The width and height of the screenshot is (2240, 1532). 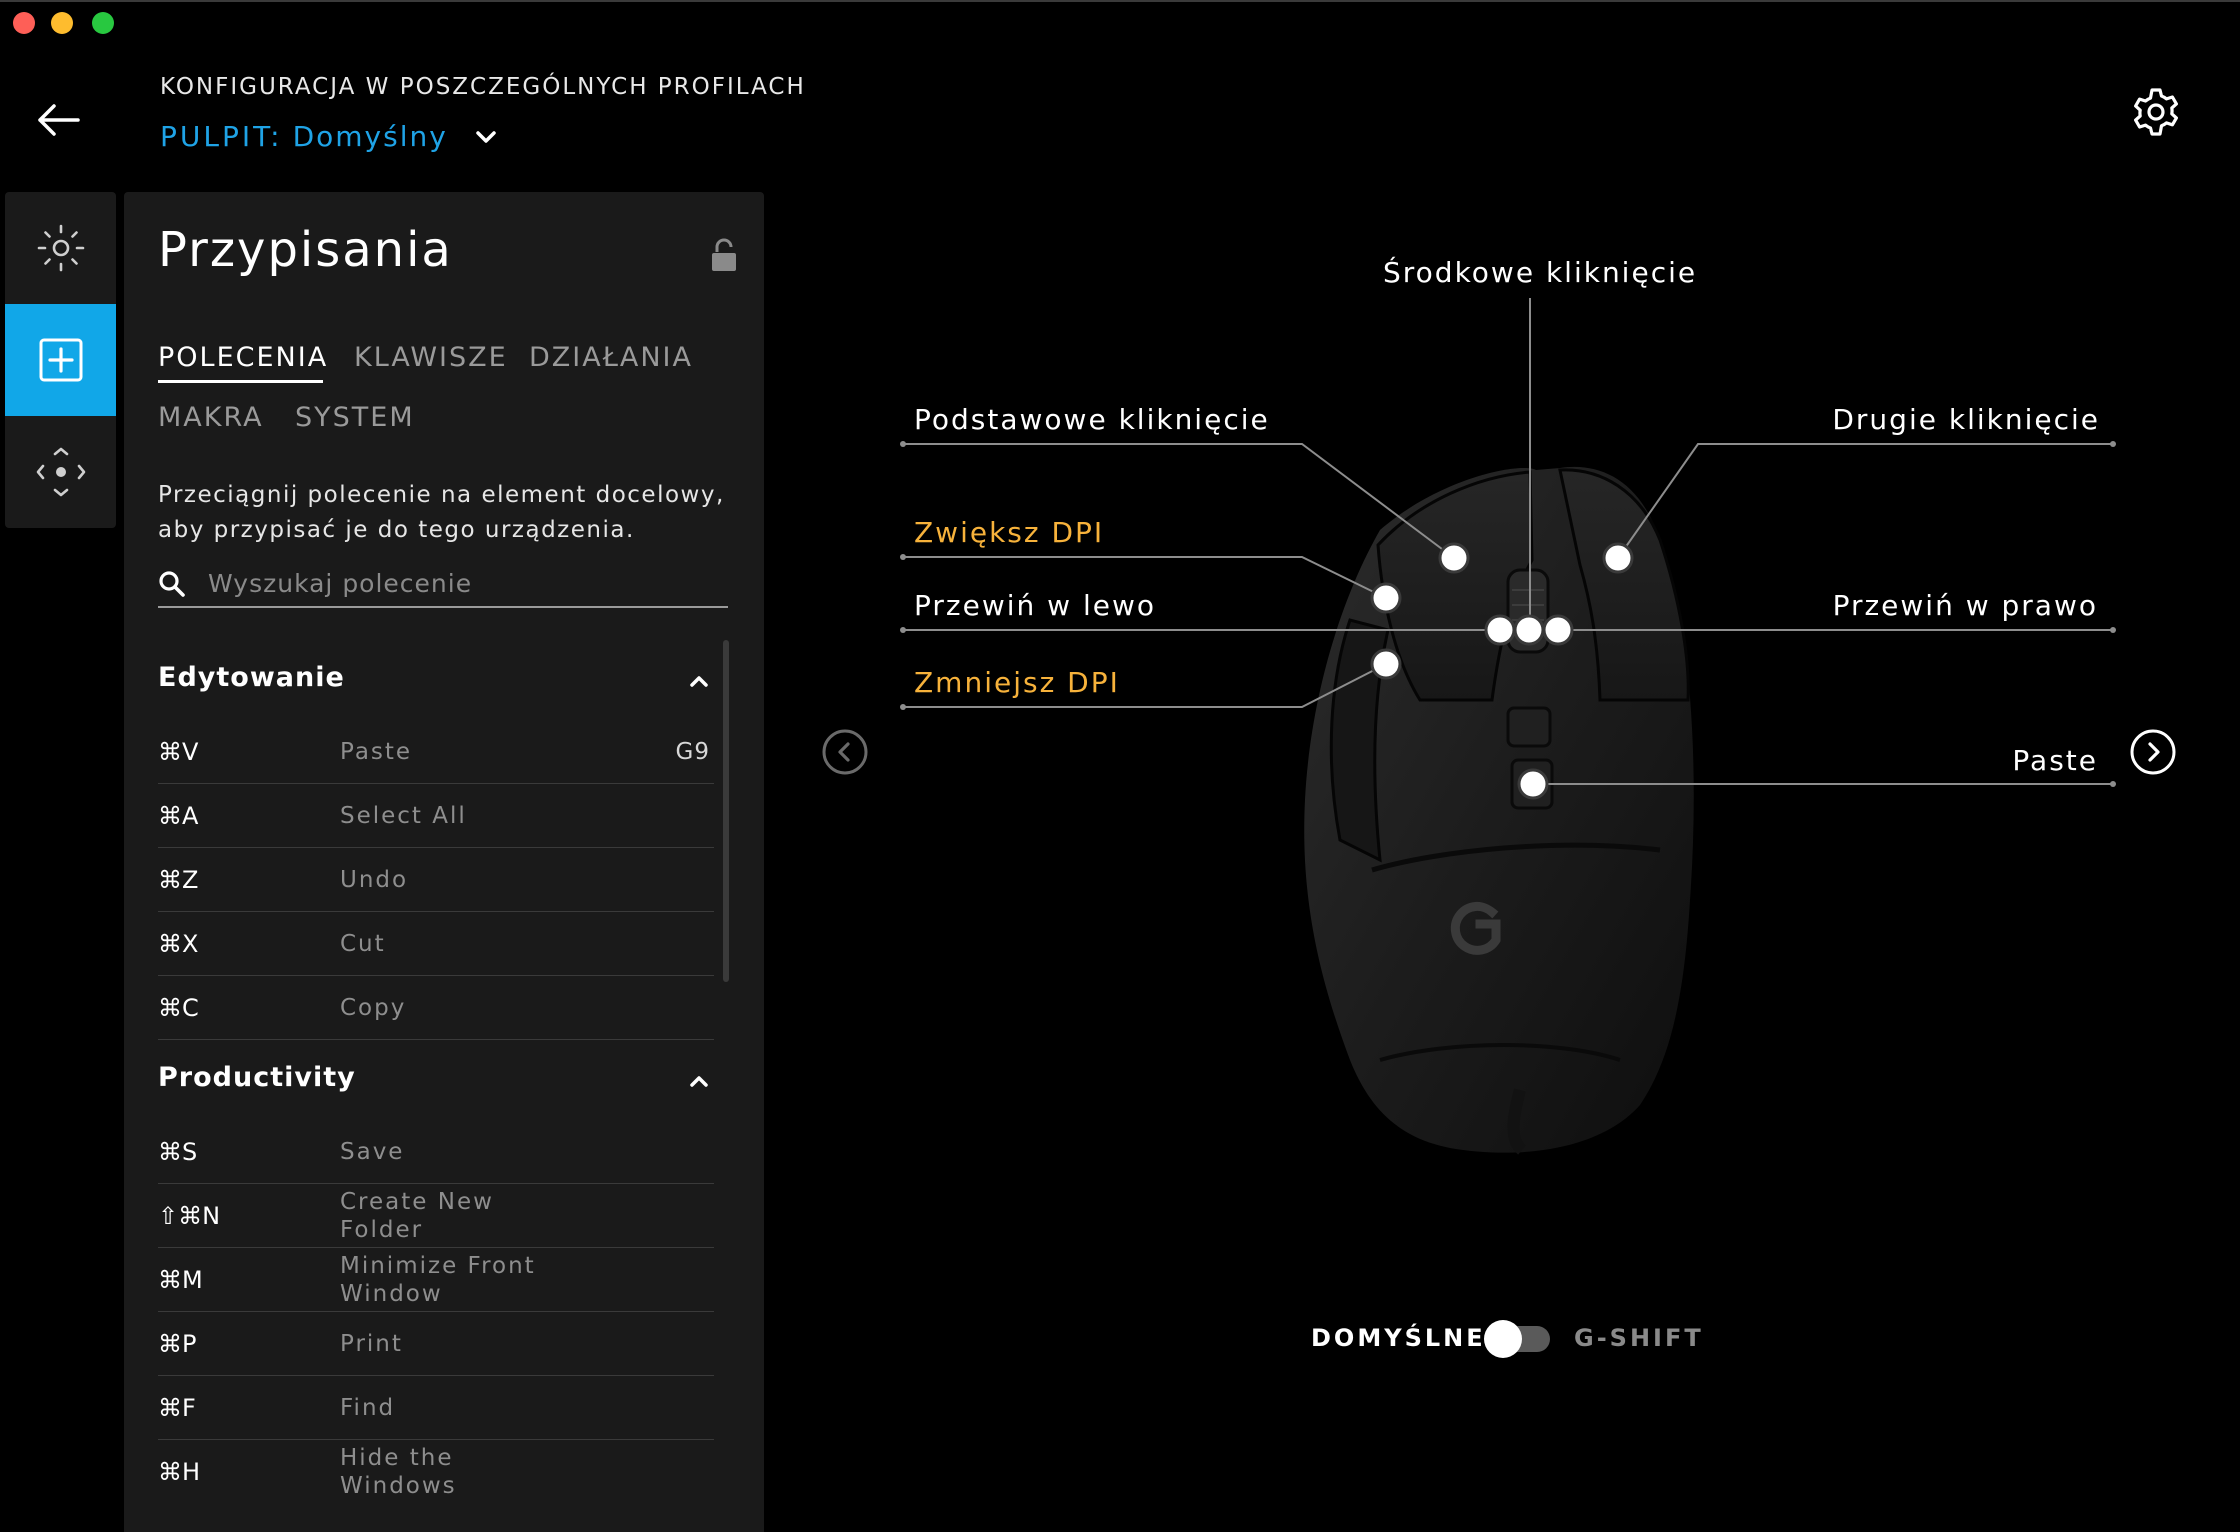 What do you see at coordinates (1558, 630) in the screenshot?
I see `hotspot-scroll-right` at bounding box center [1558, 630].